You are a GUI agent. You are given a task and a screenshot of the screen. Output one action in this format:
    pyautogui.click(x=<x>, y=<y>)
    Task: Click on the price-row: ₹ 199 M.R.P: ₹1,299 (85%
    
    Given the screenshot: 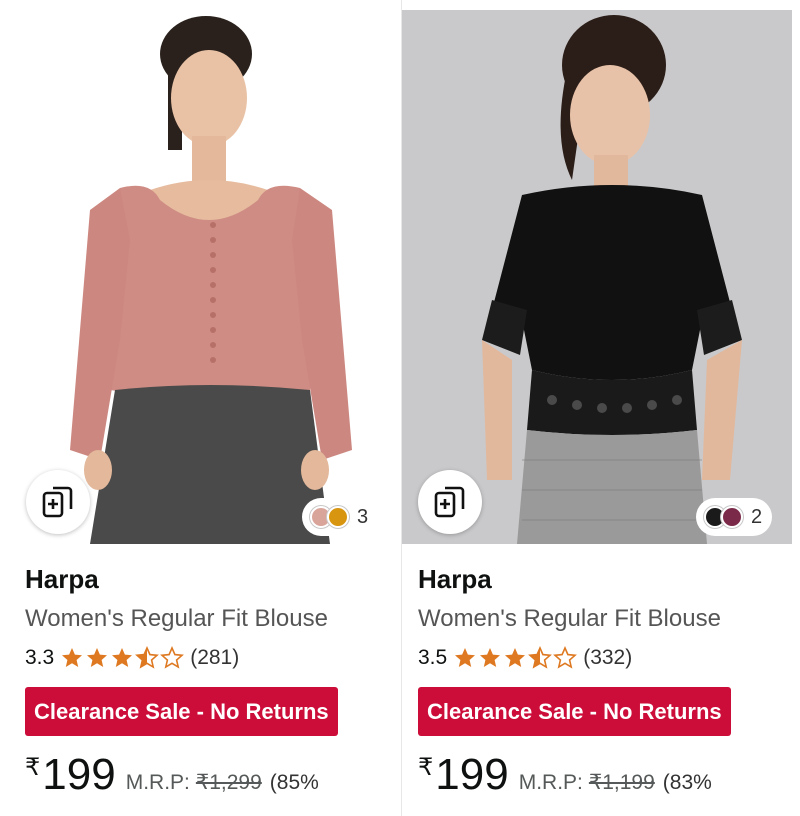 What is the action you would take?
    pyautogui.click(x=210, y=775)
    